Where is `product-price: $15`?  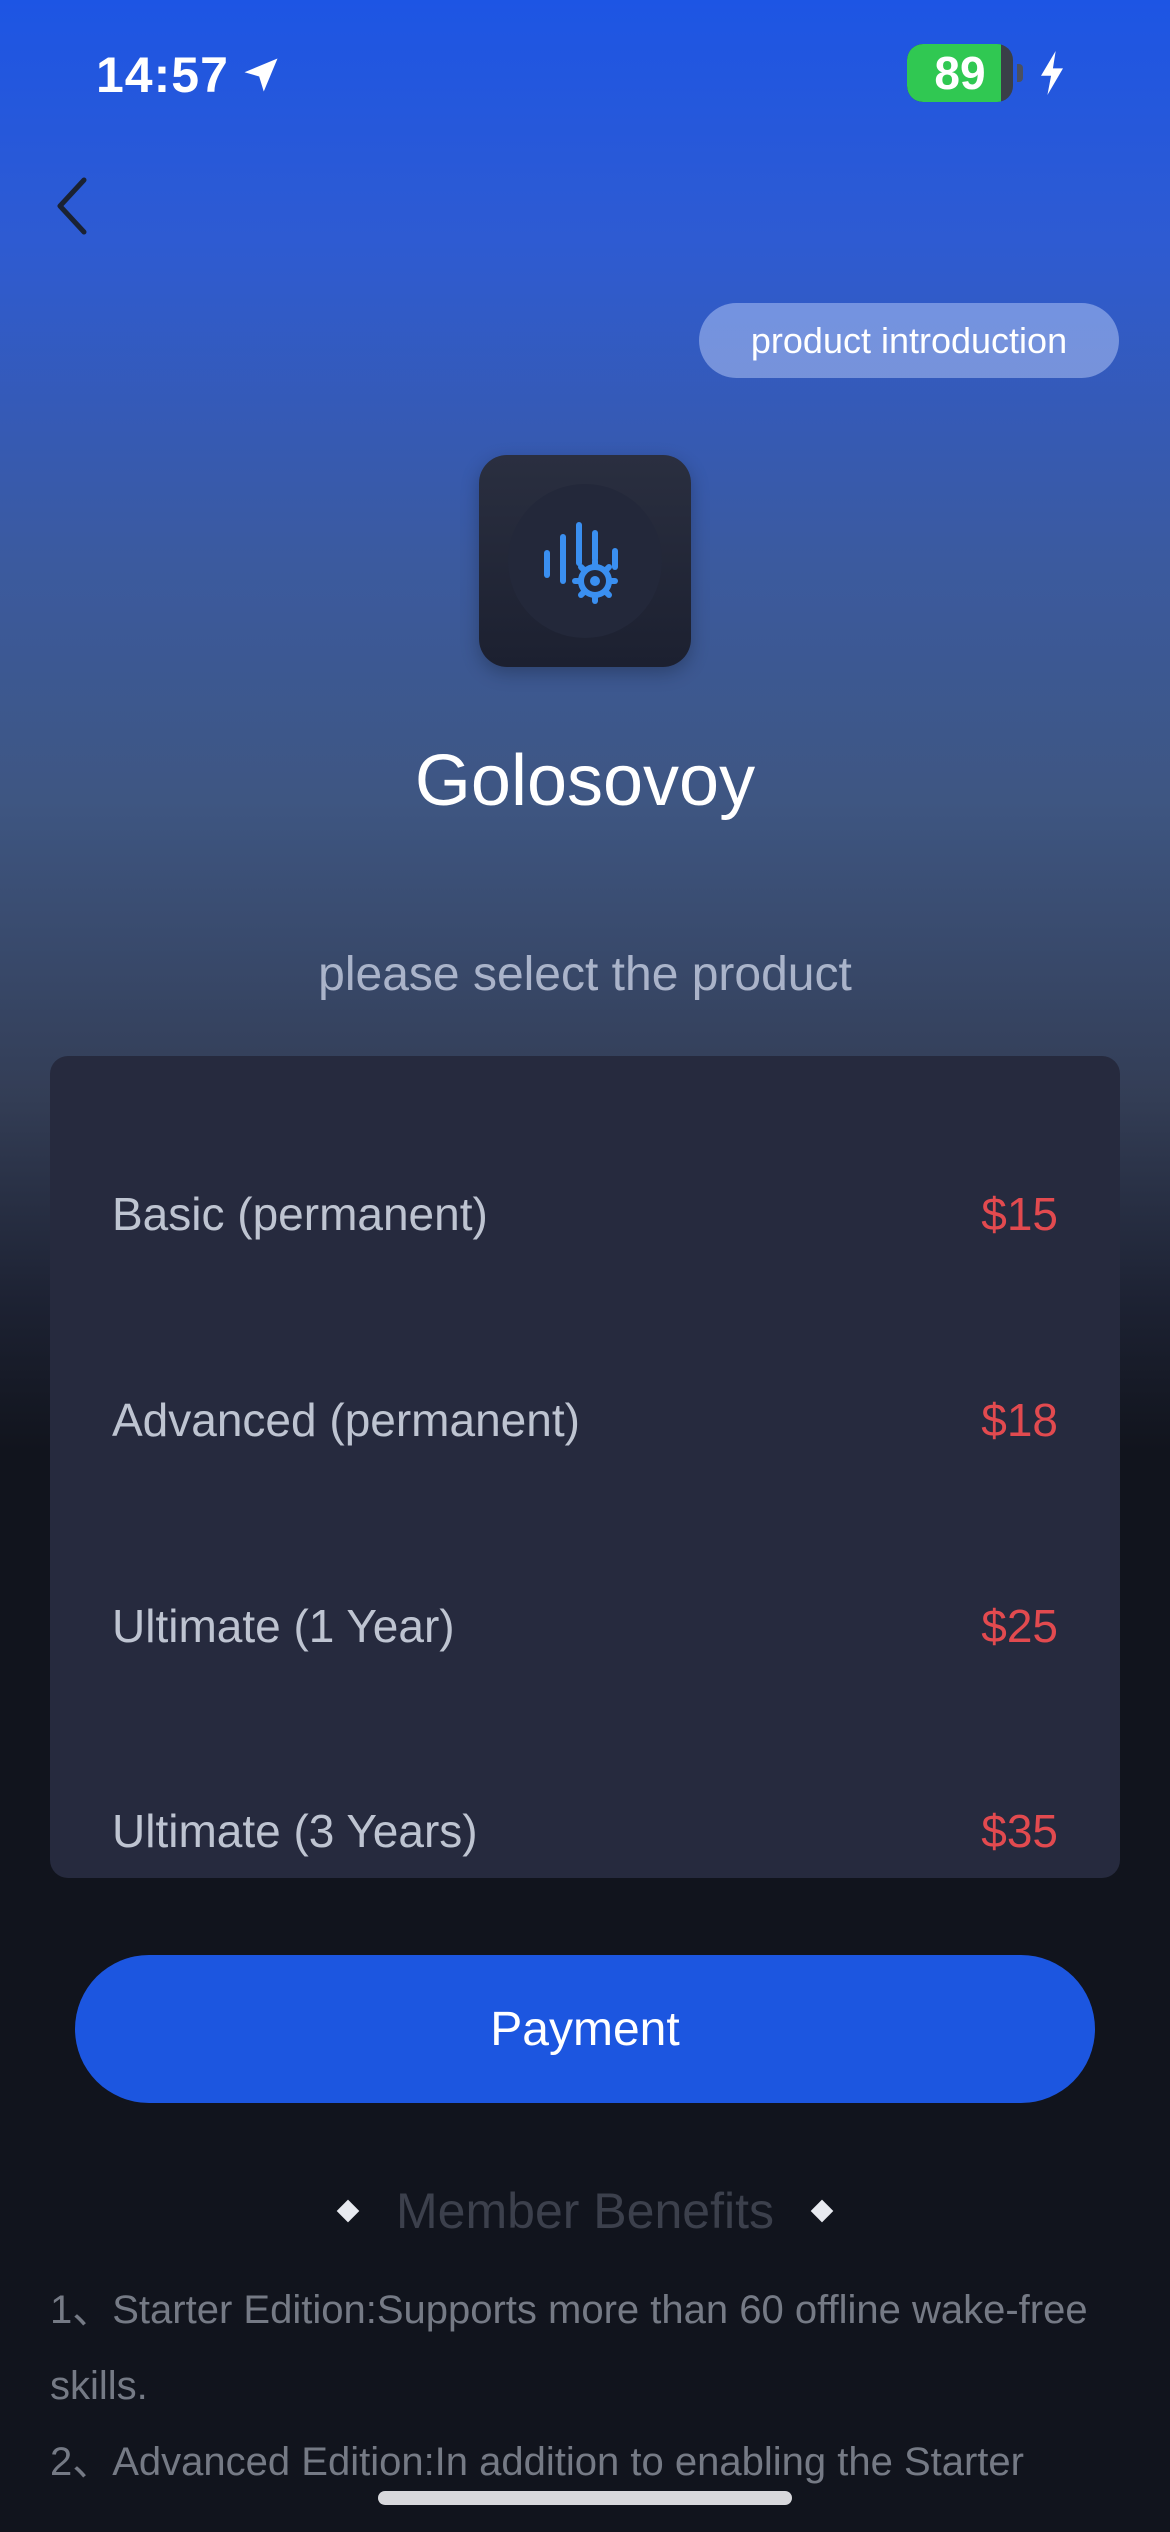
product-price: $15 is located at coordinates (1019, 1214).